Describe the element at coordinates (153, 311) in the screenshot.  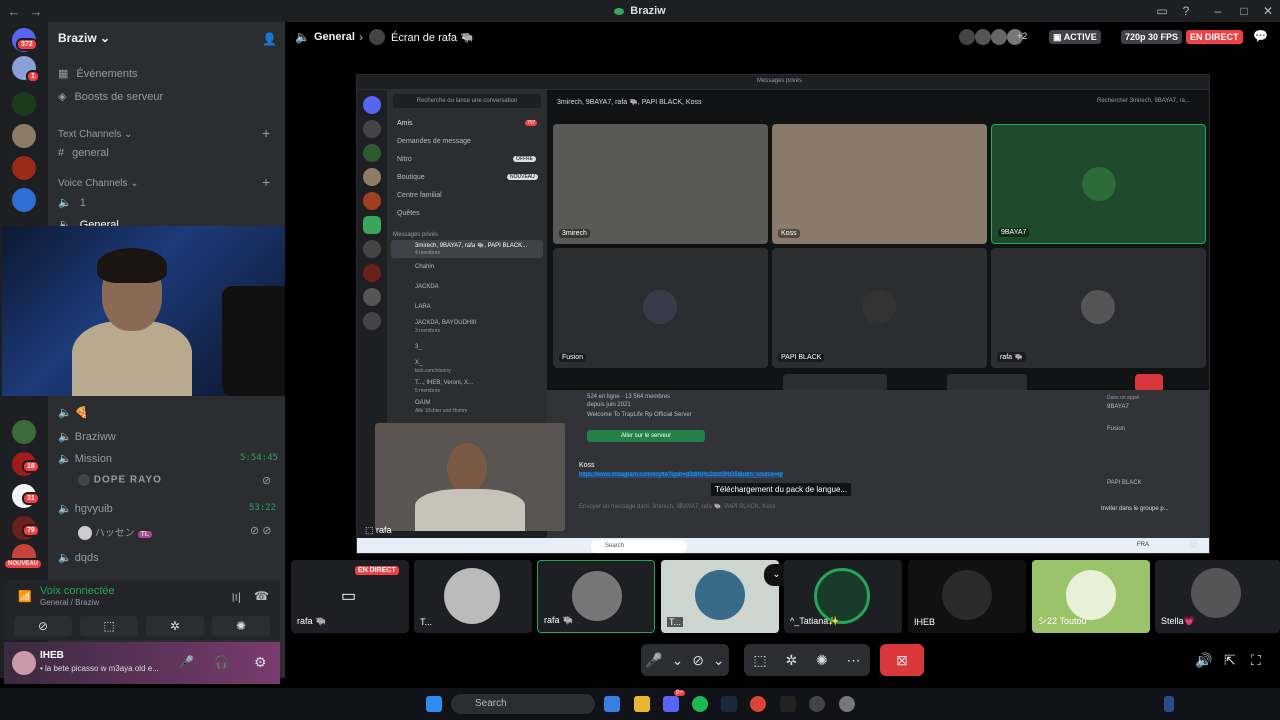
I see `webcam-preview` at that location.